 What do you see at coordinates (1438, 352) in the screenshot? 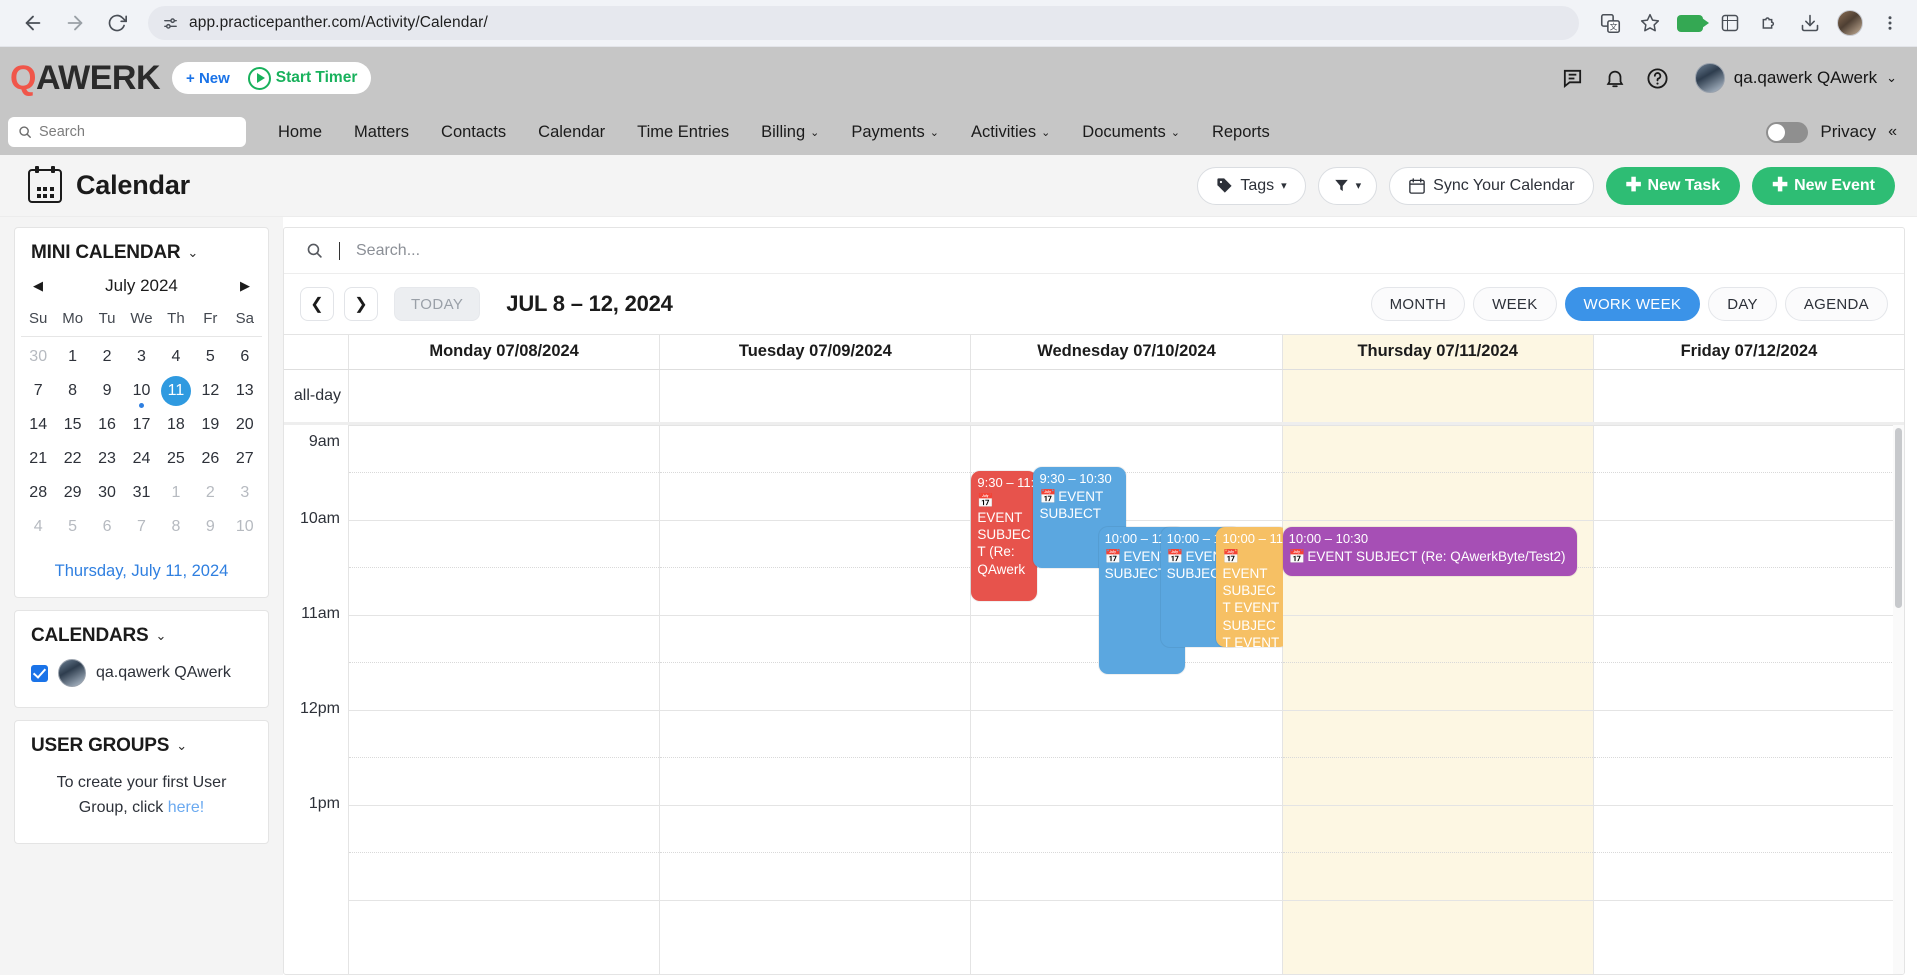
I see `day-header-thursday: Thursday 07/11/2024` at bounding box center [1438, 352].